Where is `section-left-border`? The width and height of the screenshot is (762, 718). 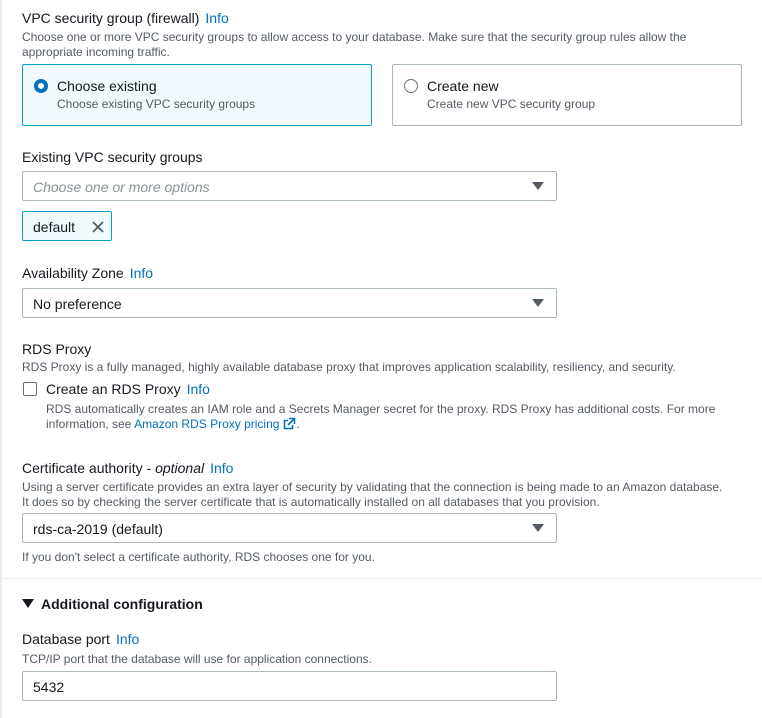 section-left-border is located at coordinates (1, 359).